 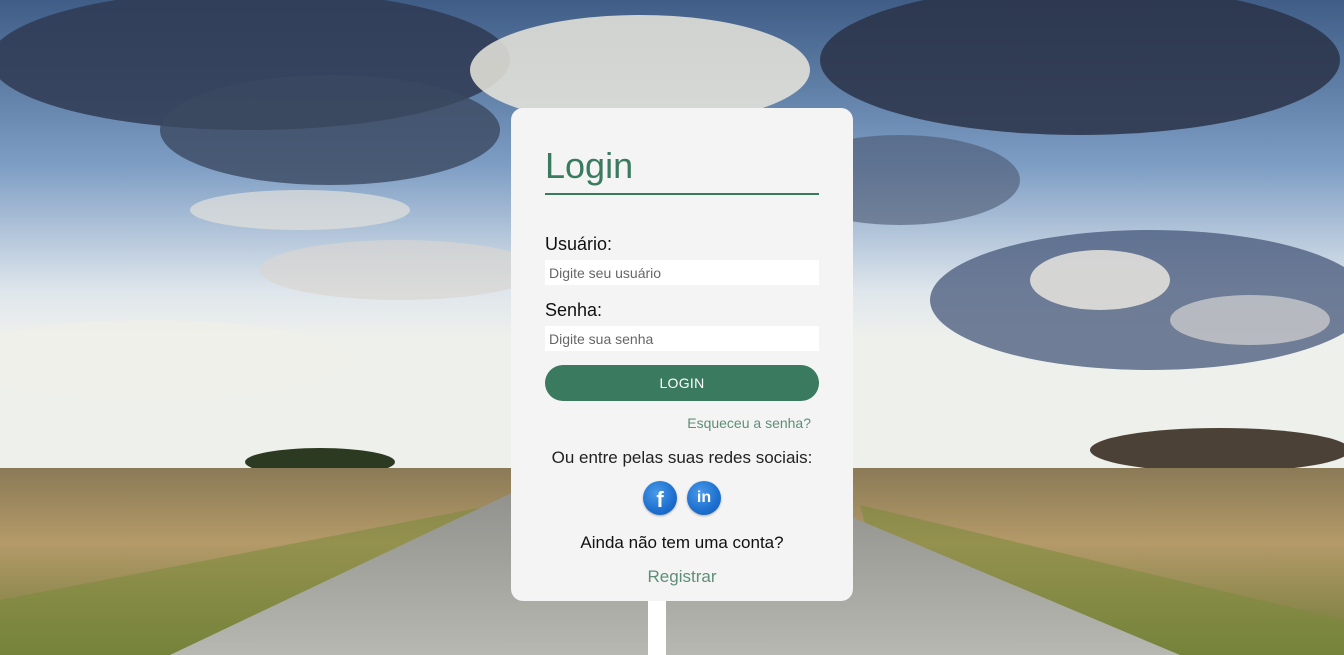 I want to click on password-input, so click(x=682, y=338).